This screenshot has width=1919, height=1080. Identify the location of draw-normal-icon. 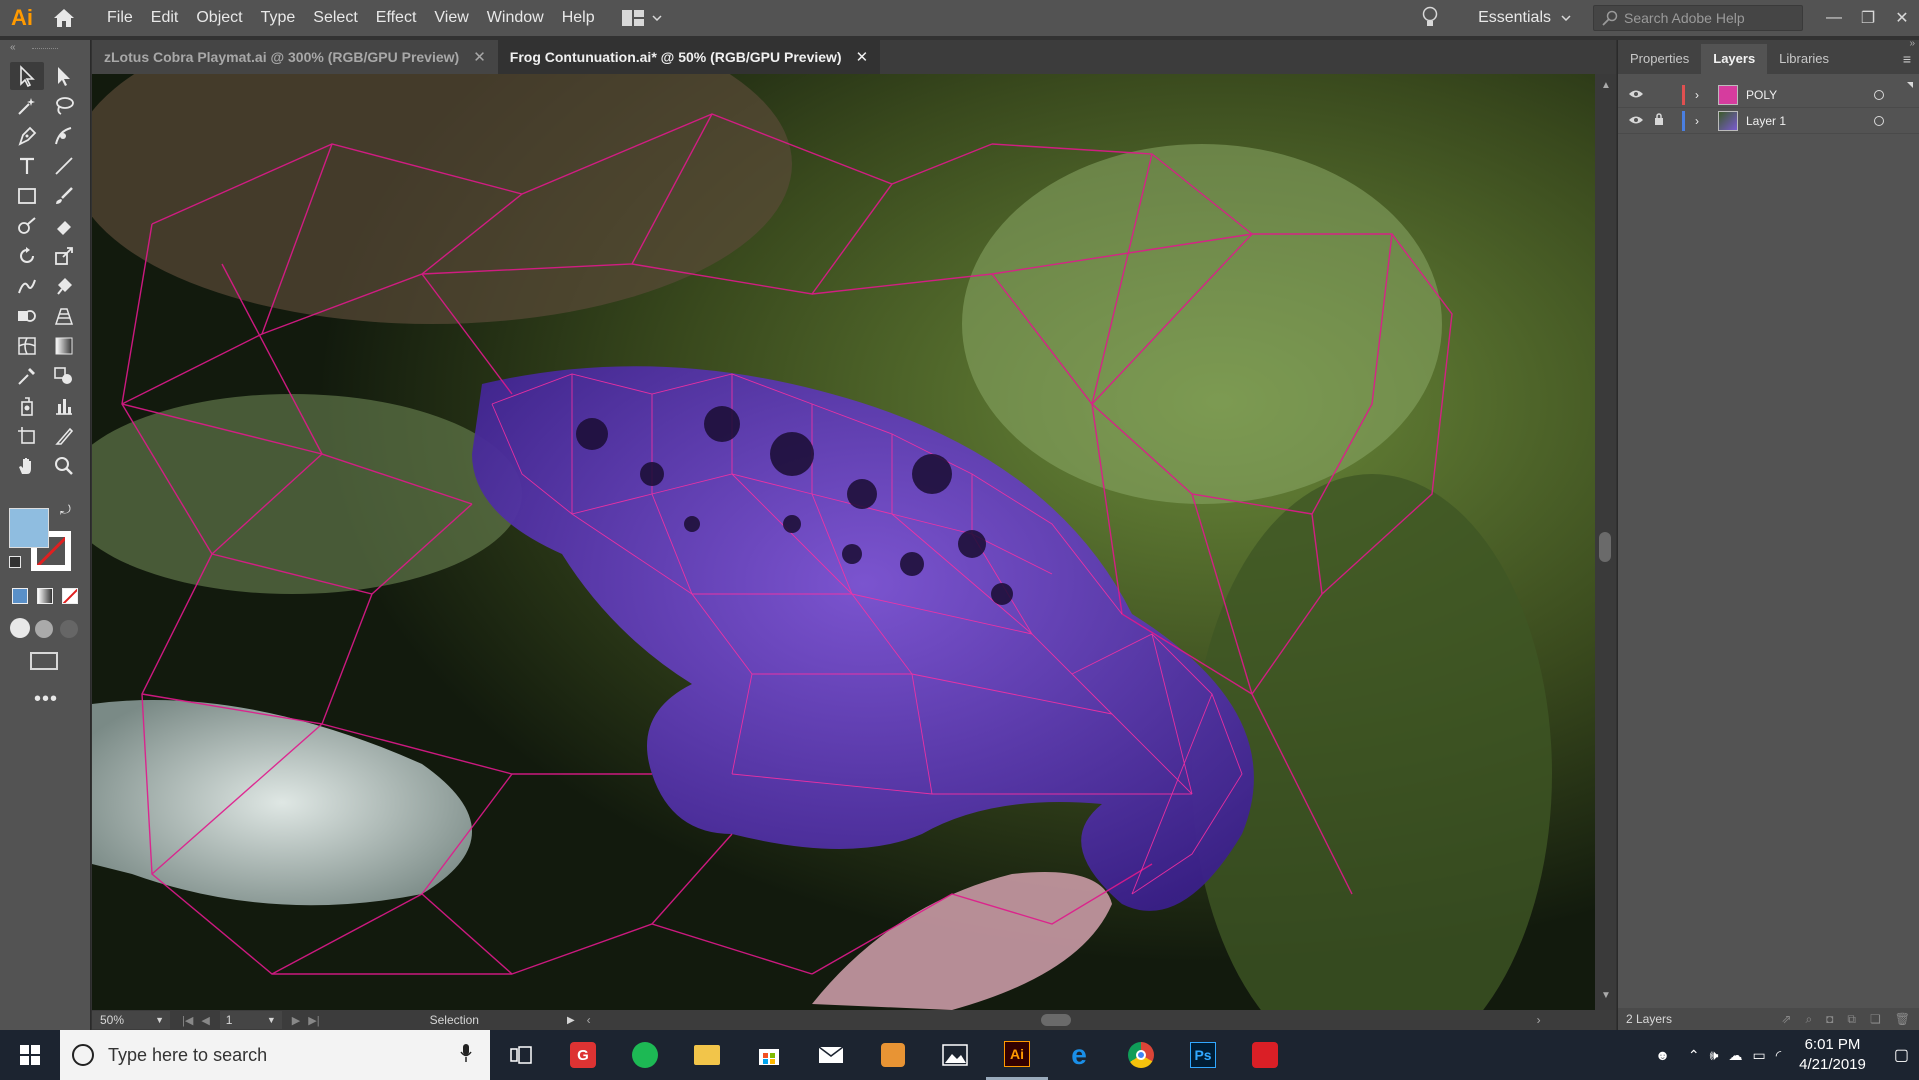
(20, 628).